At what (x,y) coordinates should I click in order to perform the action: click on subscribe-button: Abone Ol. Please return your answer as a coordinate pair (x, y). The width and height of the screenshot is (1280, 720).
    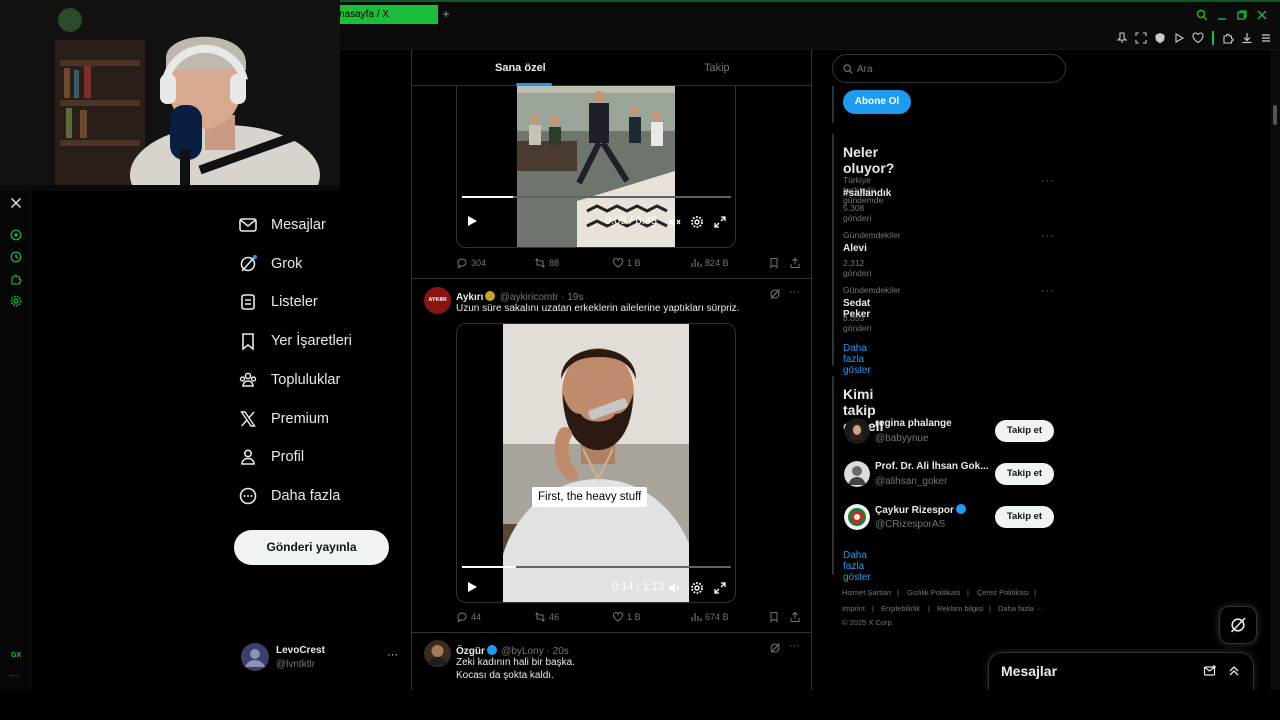
    Looking at the image, I should click on (877, 102).